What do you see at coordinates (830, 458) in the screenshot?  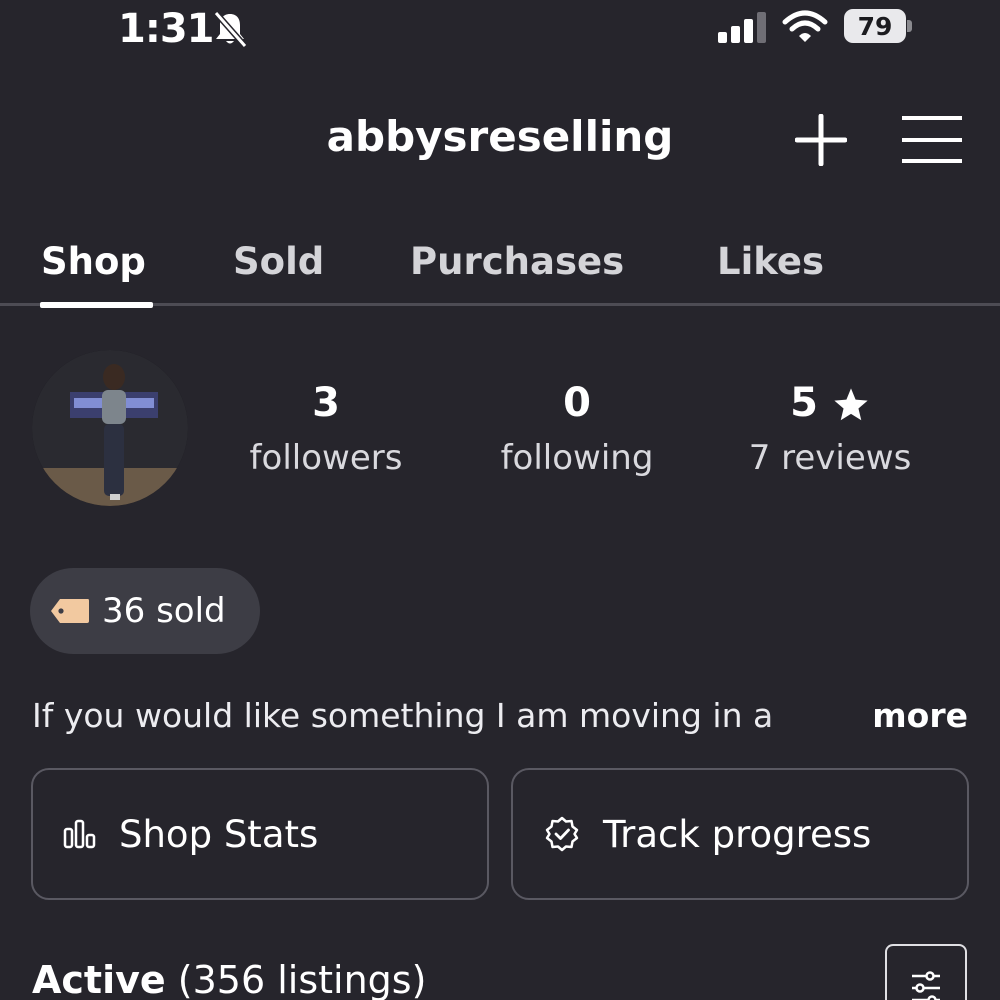 I see `reviews-label: 7 reviews` at bounding box center [830, 458].